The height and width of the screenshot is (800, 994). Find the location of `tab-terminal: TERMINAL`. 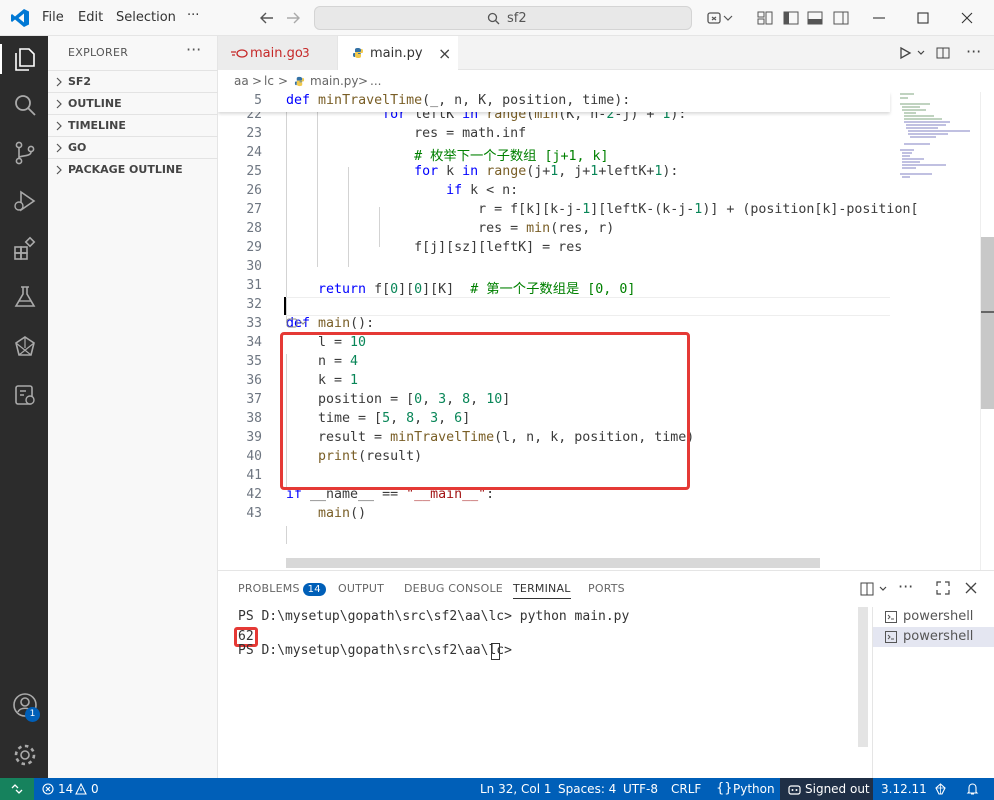

tab-terminal: TERMINAL is located at coordinates (542, 590).